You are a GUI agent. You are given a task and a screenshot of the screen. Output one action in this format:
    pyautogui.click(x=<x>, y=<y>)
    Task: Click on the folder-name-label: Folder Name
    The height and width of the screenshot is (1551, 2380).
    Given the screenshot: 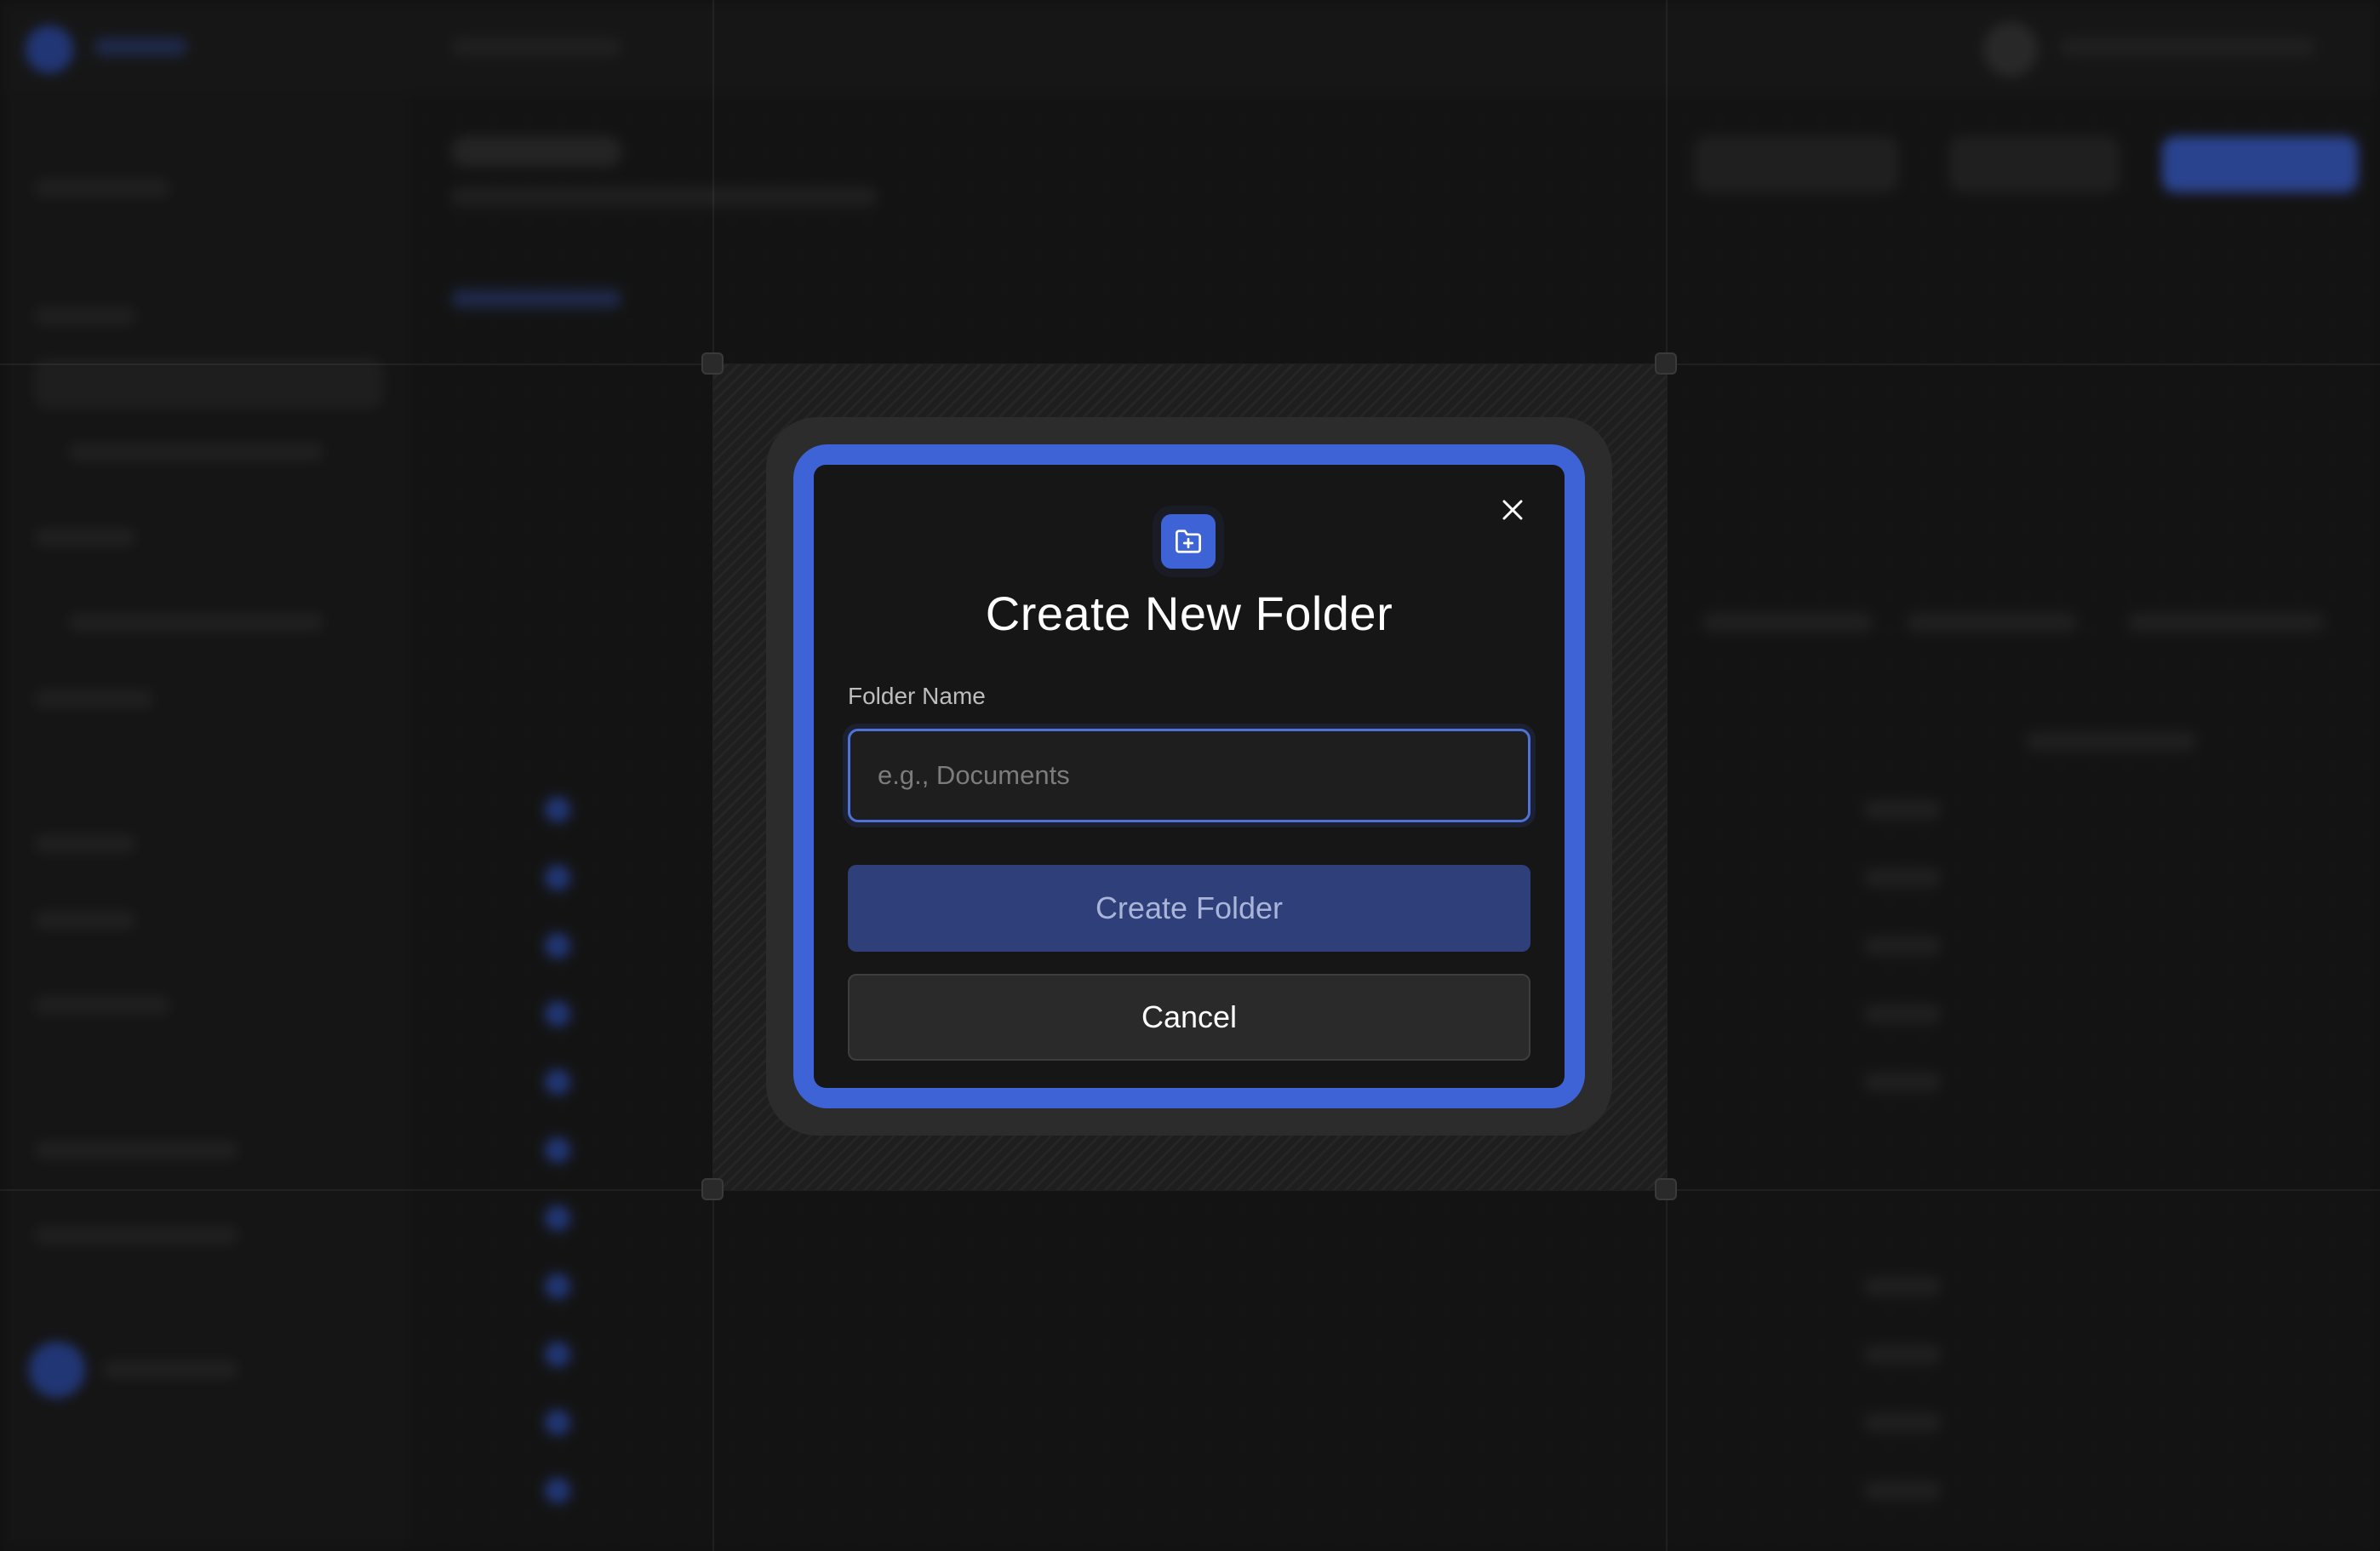 What is the action you would take?
    pyautogui.click(x=917, y=696)
    